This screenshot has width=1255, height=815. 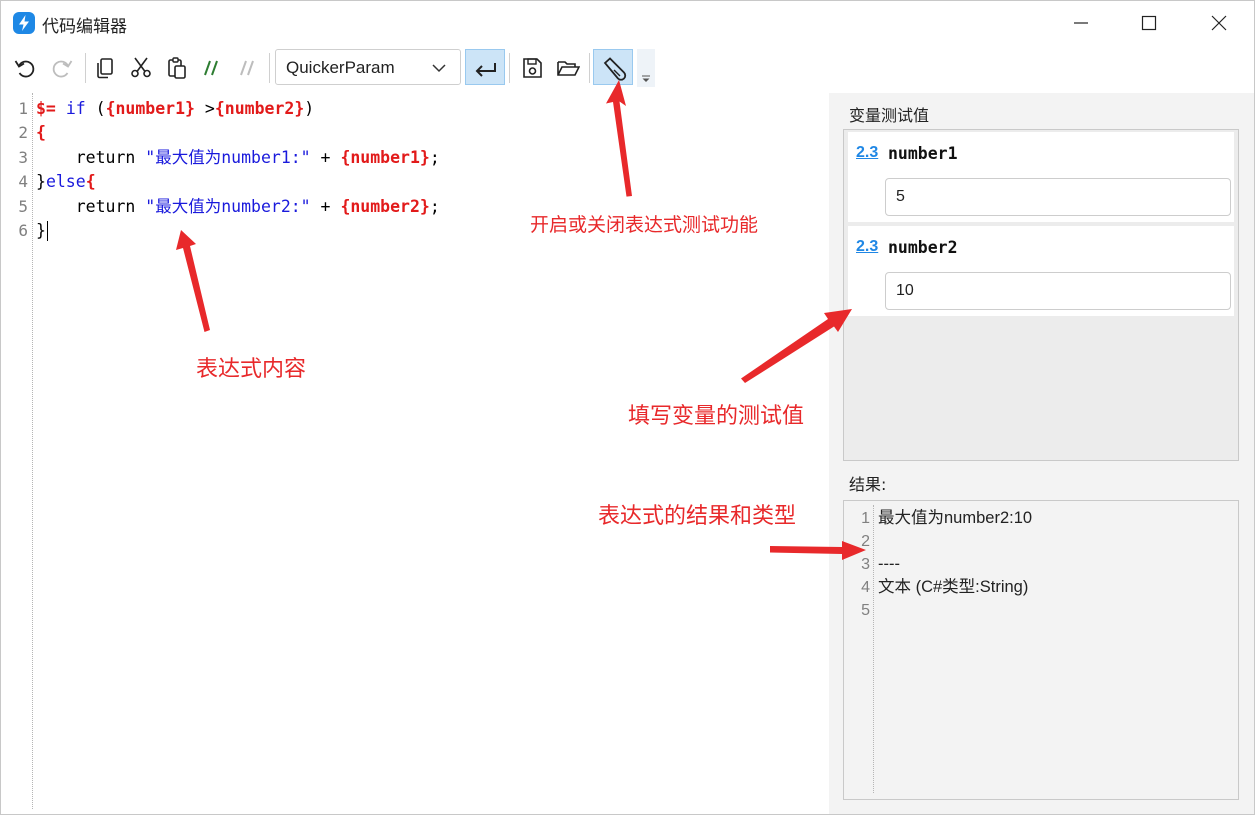 What do you see at coordinates (251, 369) in the screenshot?
I see `annotation-expression-content: 表达式内容` at bounding box center [251, 369].